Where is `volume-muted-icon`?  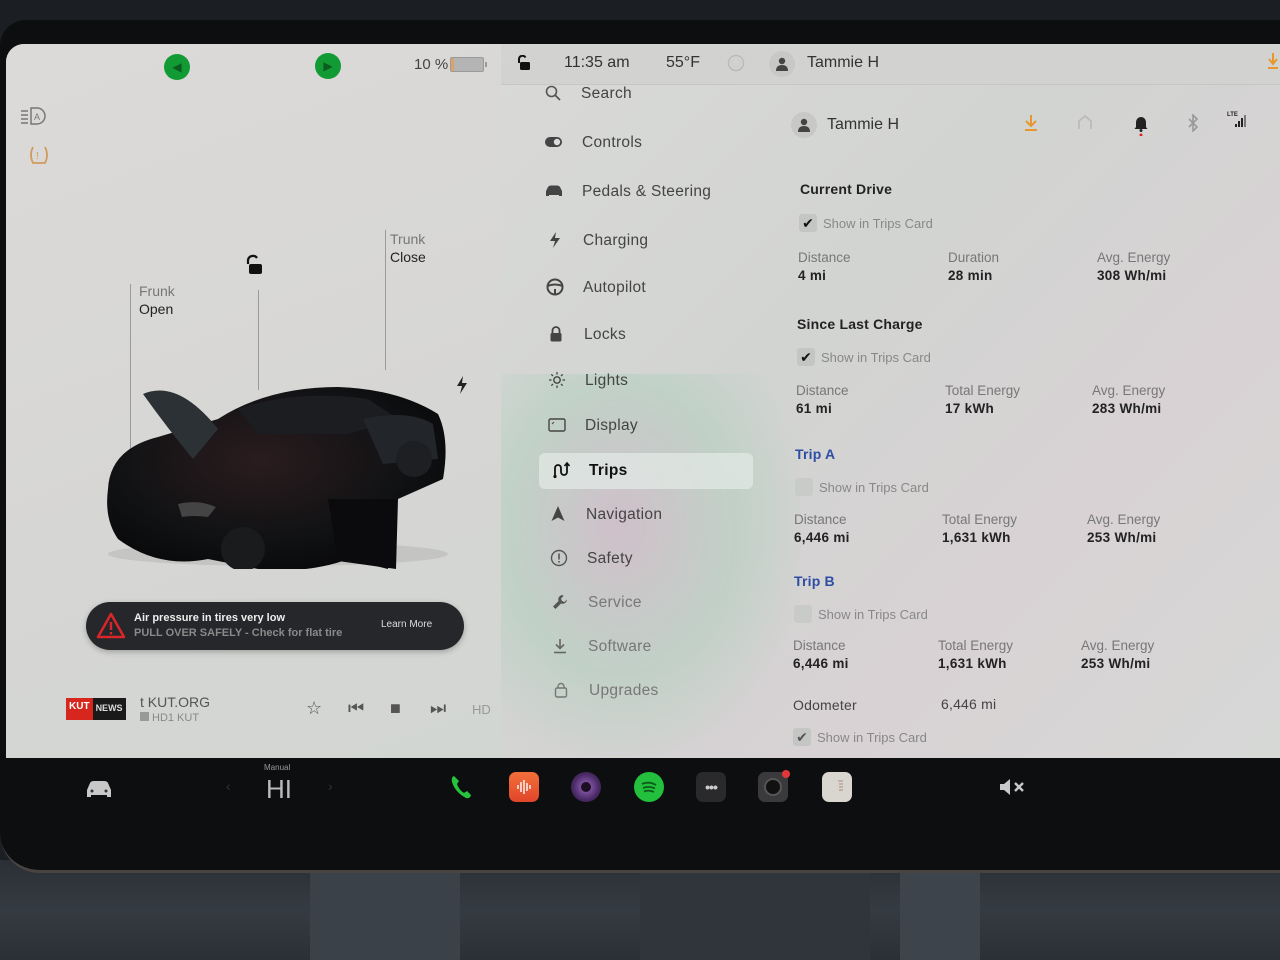
volume-muted-icon is located at coordinates (1013, 787).